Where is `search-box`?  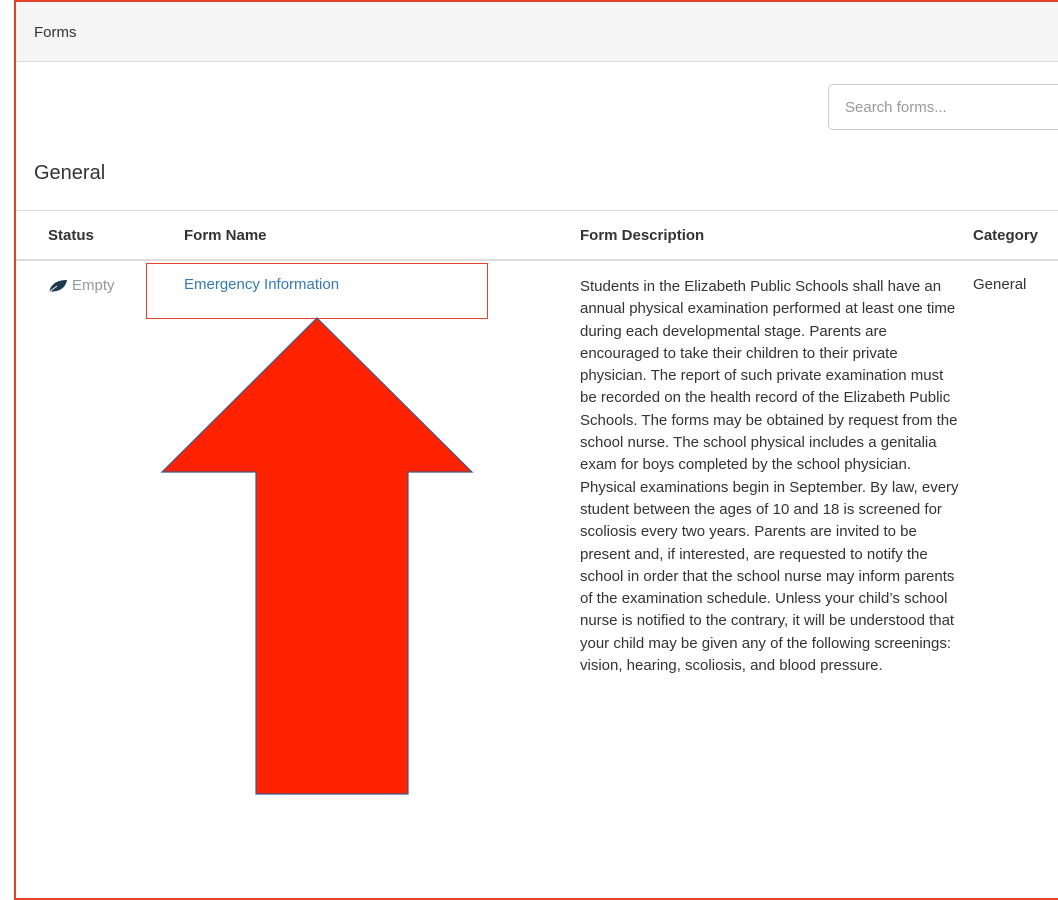
search-box is located at coordinates (943, 107).